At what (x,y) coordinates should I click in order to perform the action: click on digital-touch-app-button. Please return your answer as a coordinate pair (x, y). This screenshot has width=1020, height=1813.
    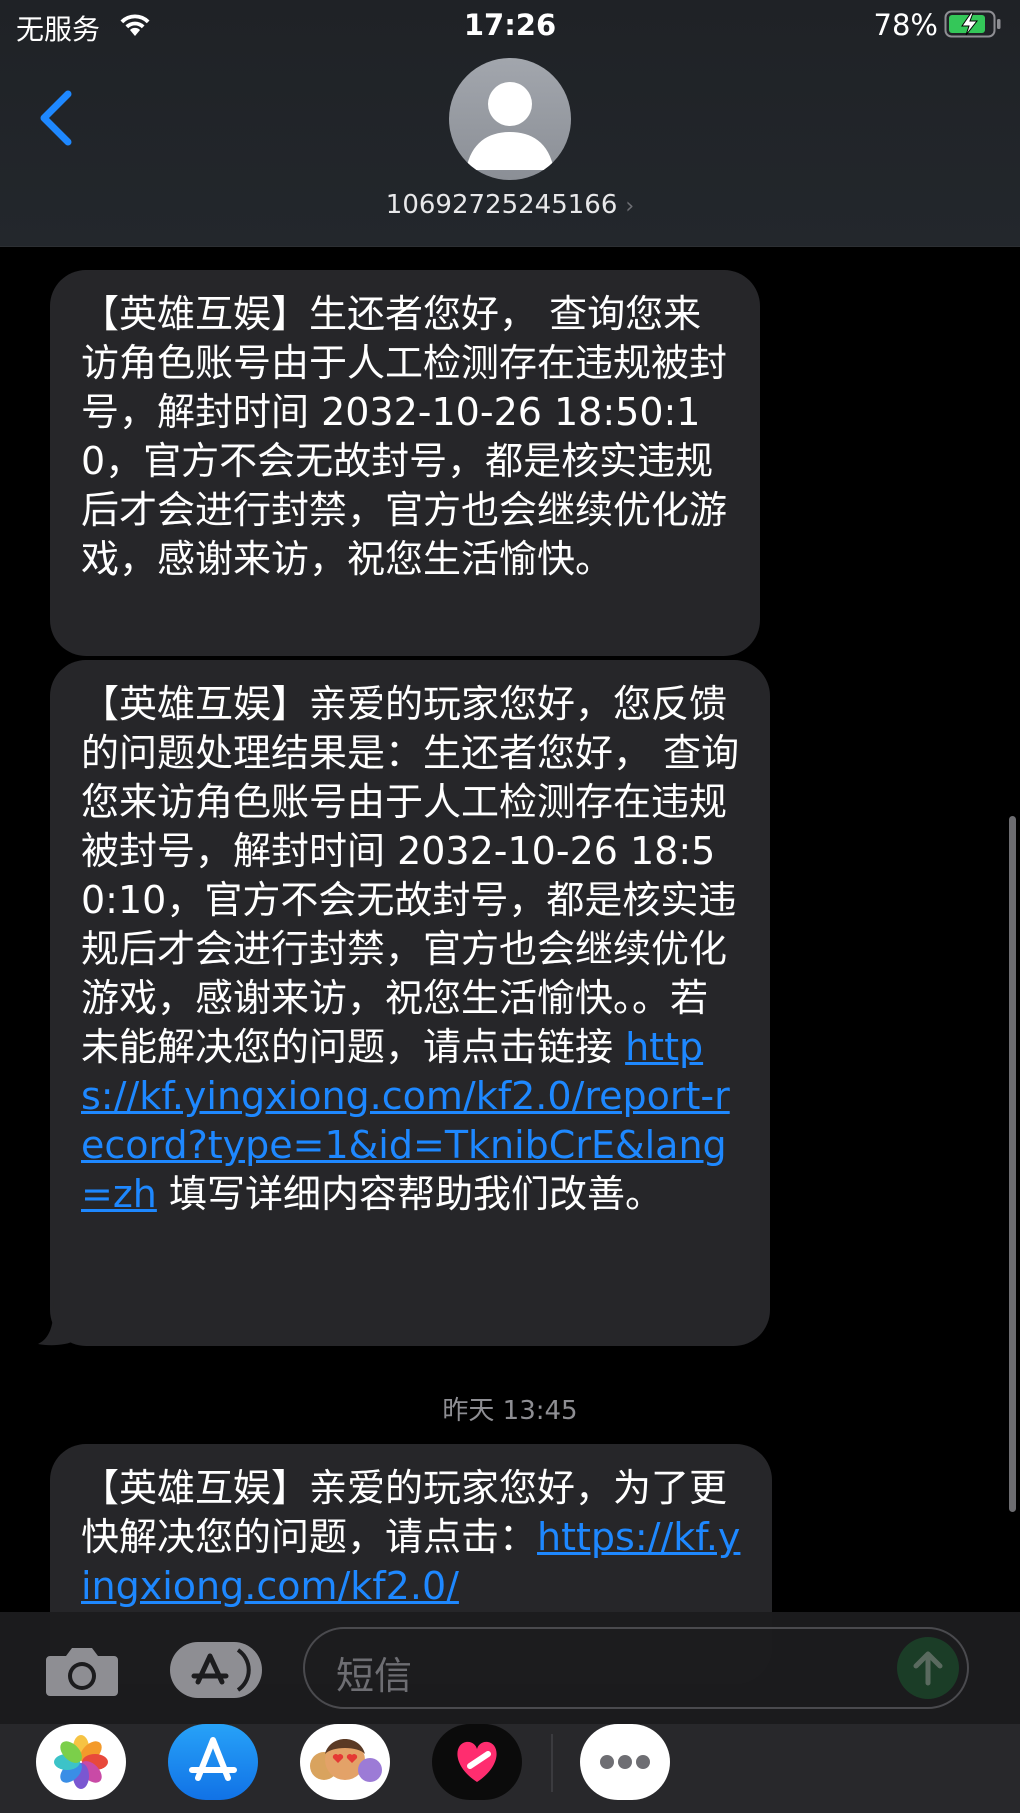
    Looking at the image, I should click on (477, 1762).